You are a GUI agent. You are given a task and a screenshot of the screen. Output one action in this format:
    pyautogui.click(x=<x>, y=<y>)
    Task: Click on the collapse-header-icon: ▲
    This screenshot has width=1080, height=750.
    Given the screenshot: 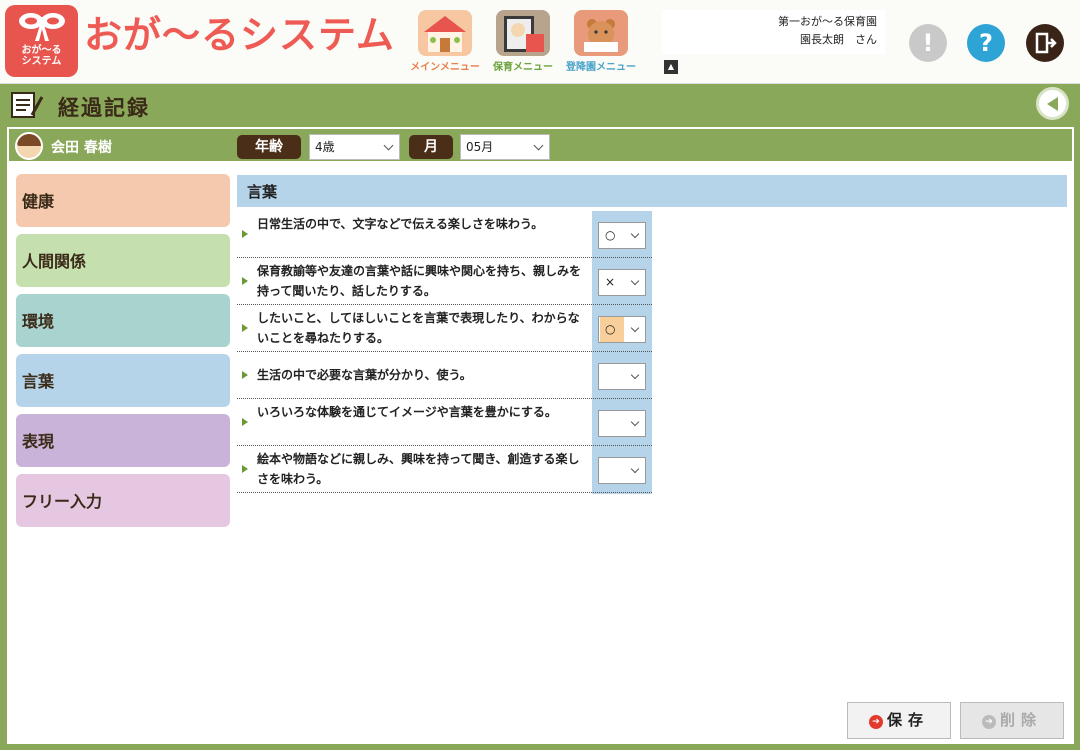 What is the action you would take?
    pyautogui.click(x=671, y=67)
    